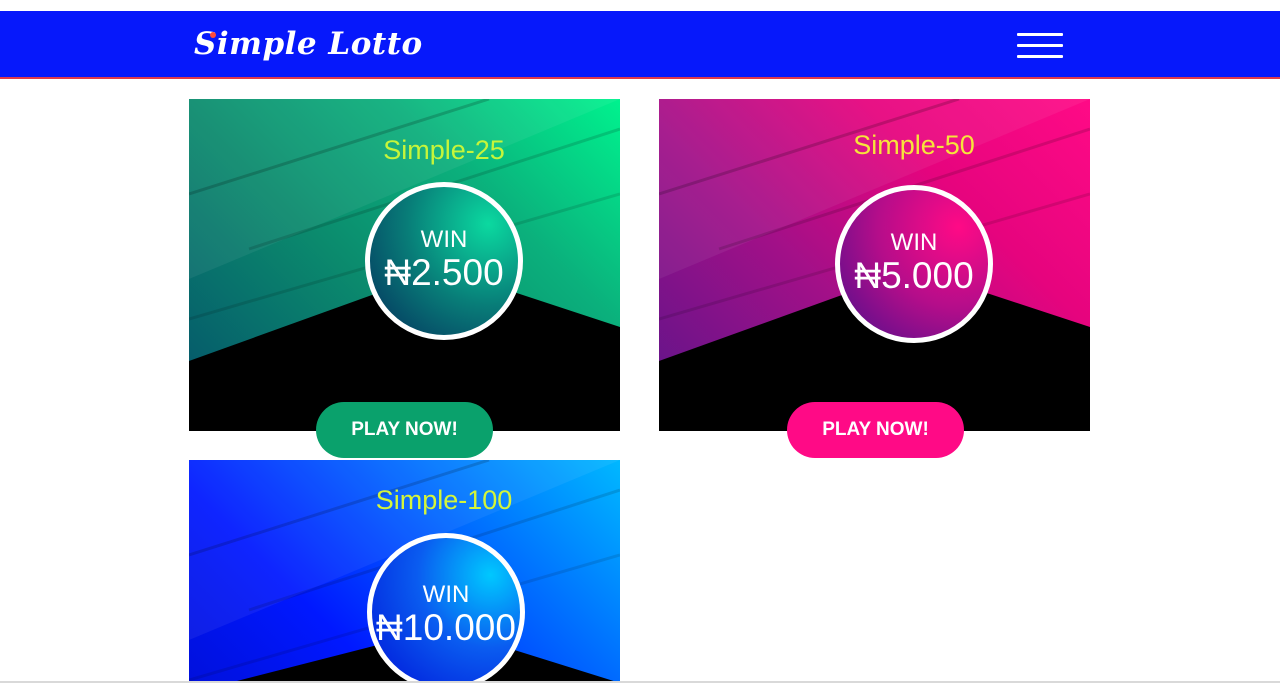 The width and height of the screenshot is (1280, 683). I want to click on game-card-simple-100: Simple-100 WIN ₦10.000, so click(404, 571).